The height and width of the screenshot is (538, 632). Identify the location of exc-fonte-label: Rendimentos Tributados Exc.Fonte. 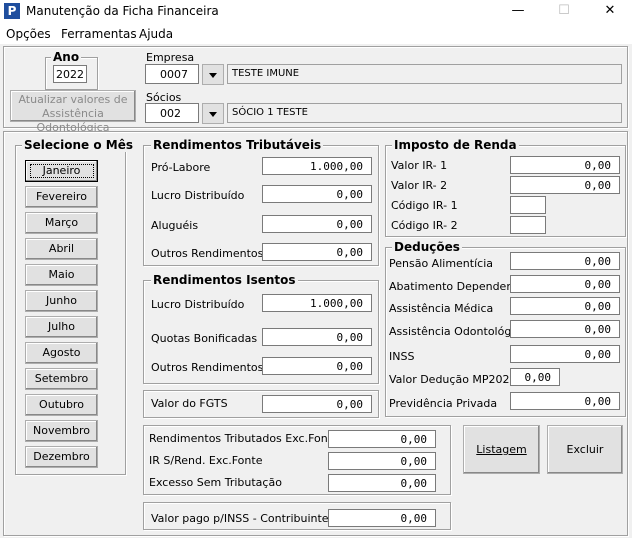
(244, 438).